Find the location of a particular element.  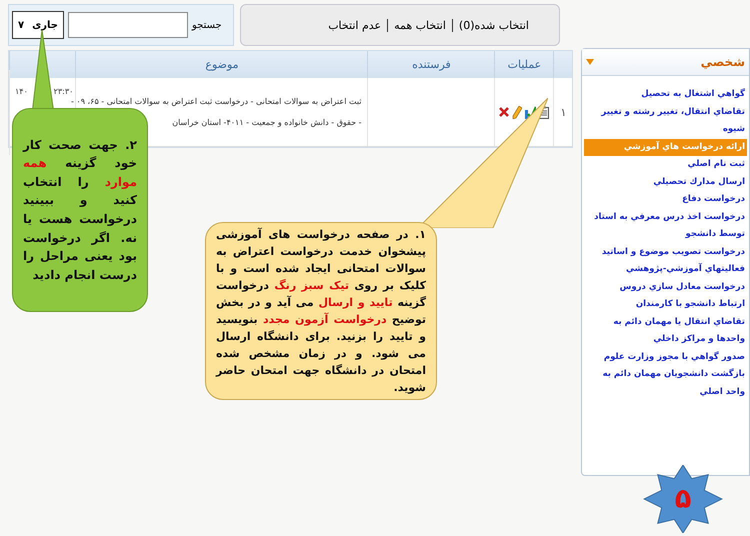

delete-icon is located at coordinates (504, 112).